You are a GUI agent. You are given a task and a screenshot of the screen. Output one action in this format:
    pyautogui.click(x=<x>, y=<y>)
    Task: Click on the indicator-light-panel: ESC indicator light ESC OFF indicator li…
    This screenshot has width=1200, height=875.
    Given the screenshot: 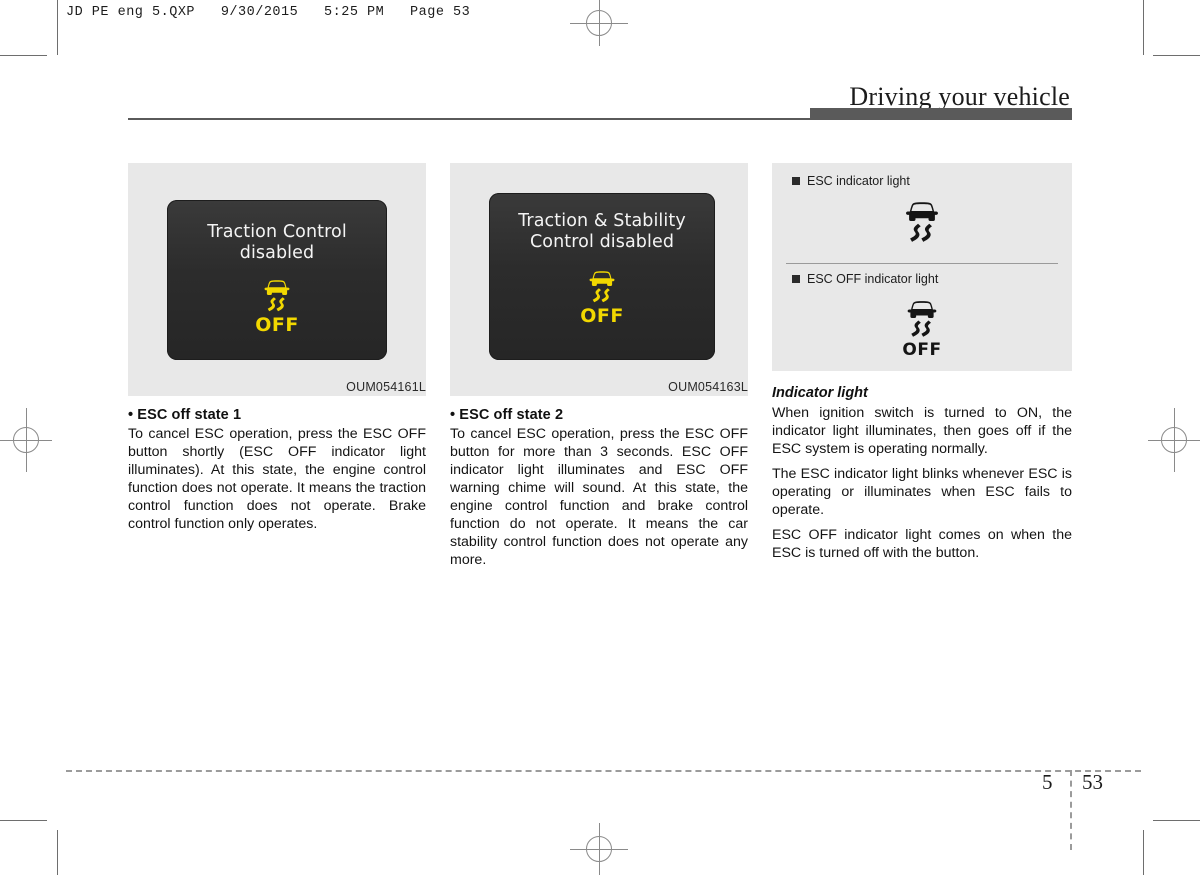 What is the action you would take?
    pyautogui.click(x=922, y=267)
    